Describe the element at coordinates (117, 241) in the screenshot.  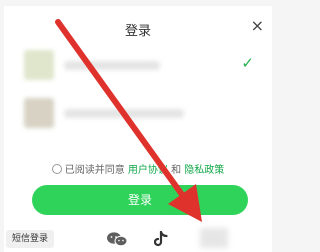
I see `wechat-icon` at that location.